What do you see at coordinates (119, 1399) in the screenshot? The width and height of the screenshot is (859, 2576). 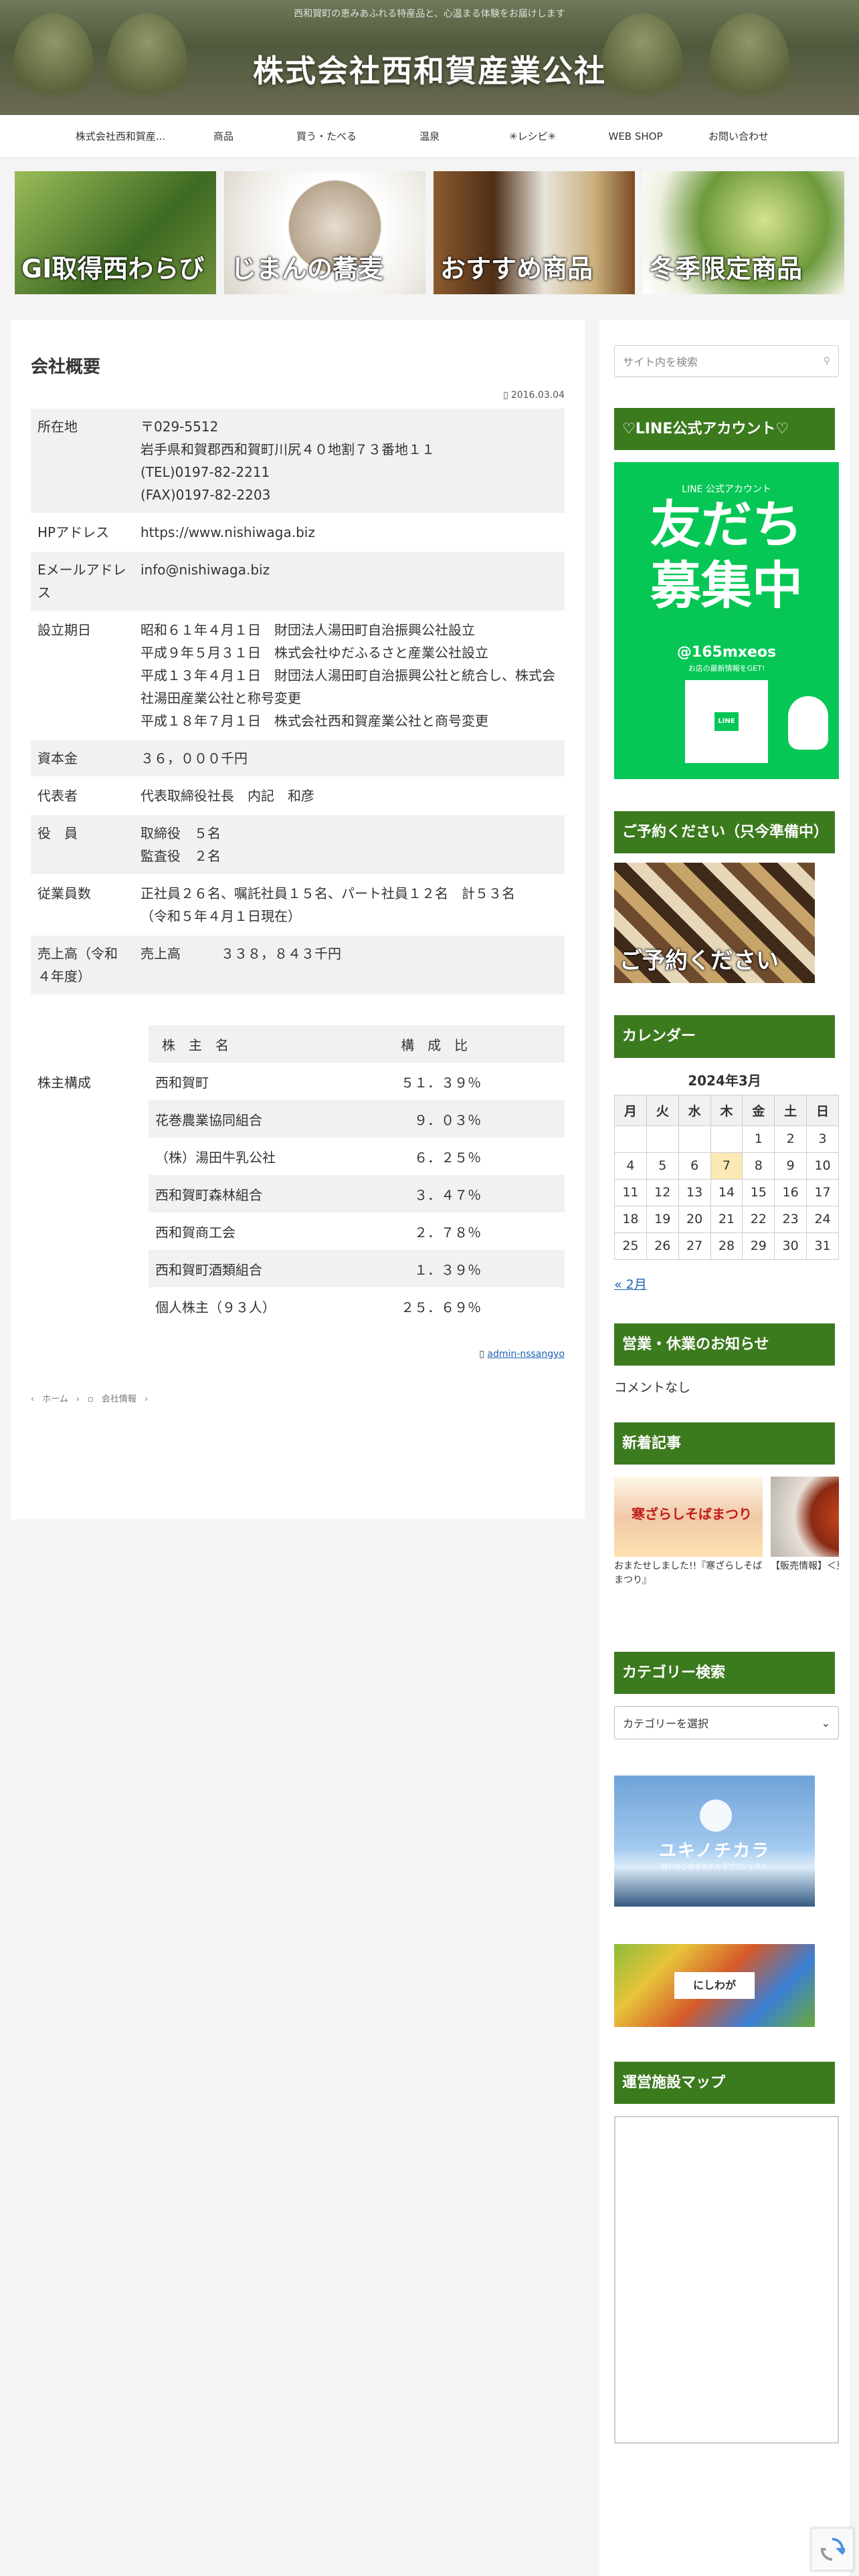 I see `breadcrumb-category: 会社情報` at bounding box center [119, 1399].